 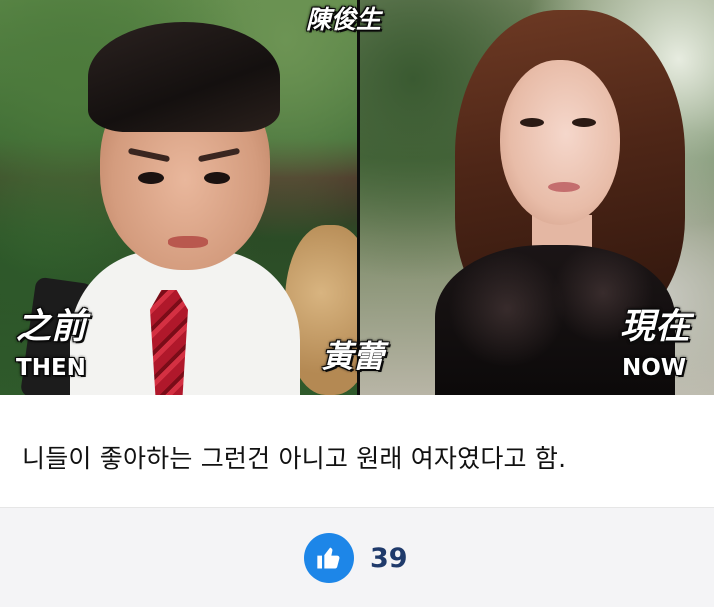 I want to click on woman-lips, so click(x=564, y=187).